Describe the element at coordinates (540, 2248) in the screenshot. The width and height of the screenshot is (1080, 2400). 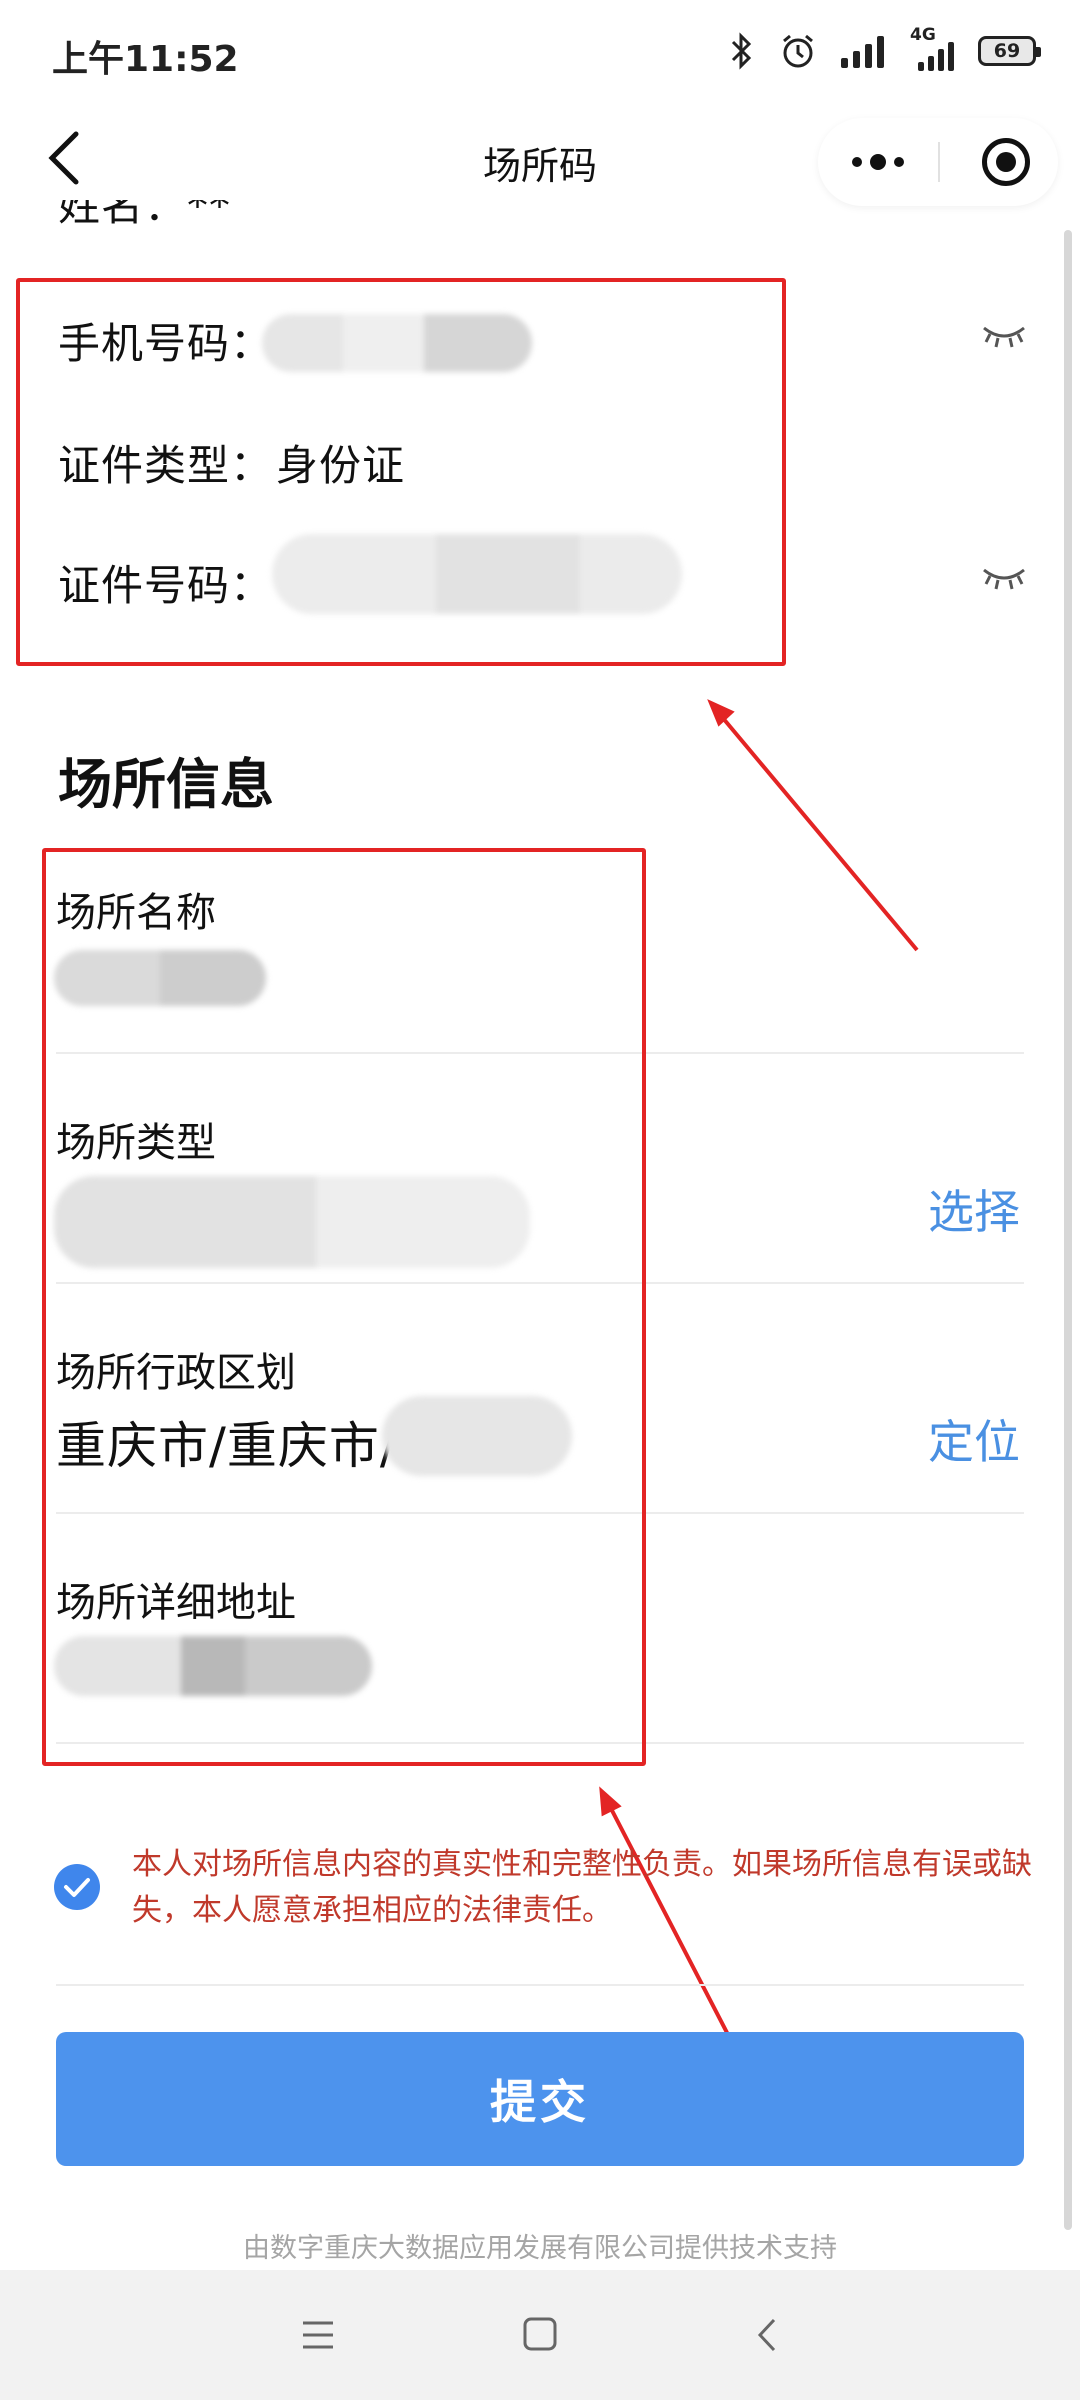
I see `footer-note: 由数字重庆大数据应用发展有限公司提供技术支持` at that location.